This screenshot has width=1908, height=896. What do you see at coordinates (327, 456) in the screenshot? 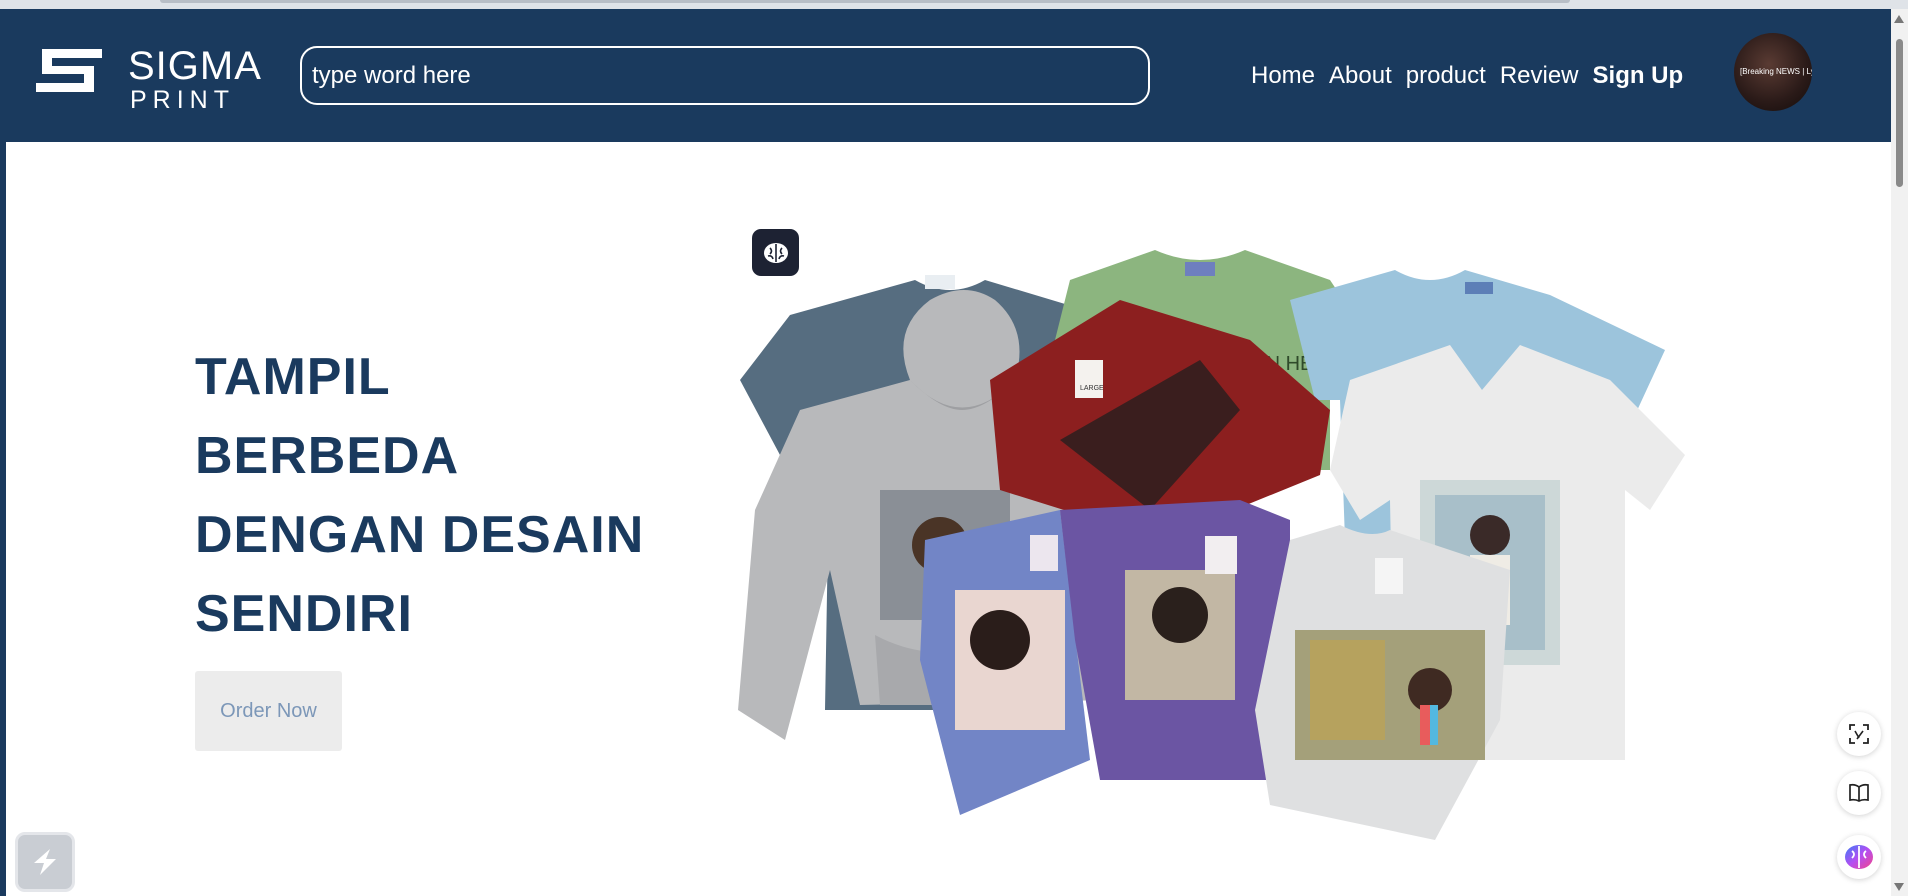
I see `headline-line-2: BERBEDA` at bounding box center [327, 456].